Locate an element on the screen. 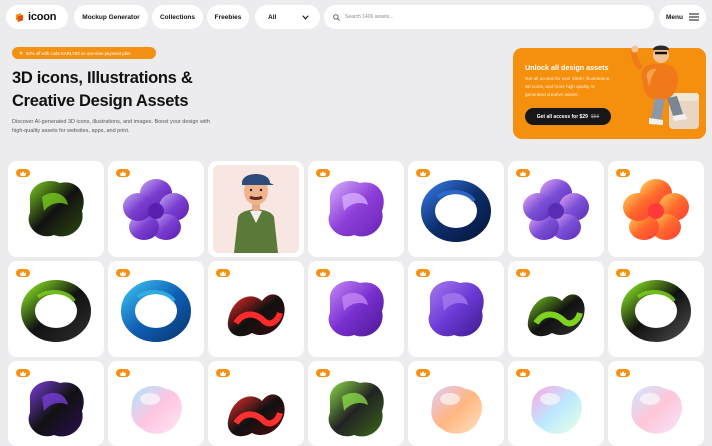 The height and width of the screenshot is (446, 712). asset-card-abstract-purple-glass-3d-shape is located at coordinates (356, 209).